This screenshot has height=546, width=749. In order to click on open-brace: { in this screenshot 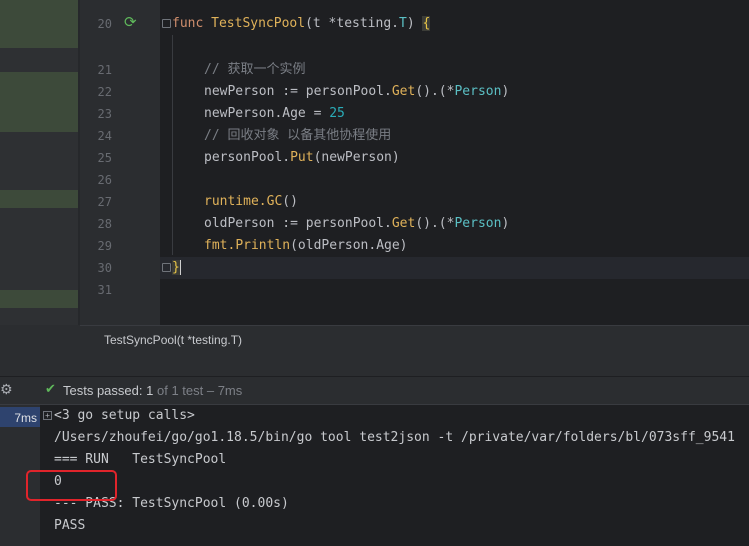, I will do `click(426, 23)`.